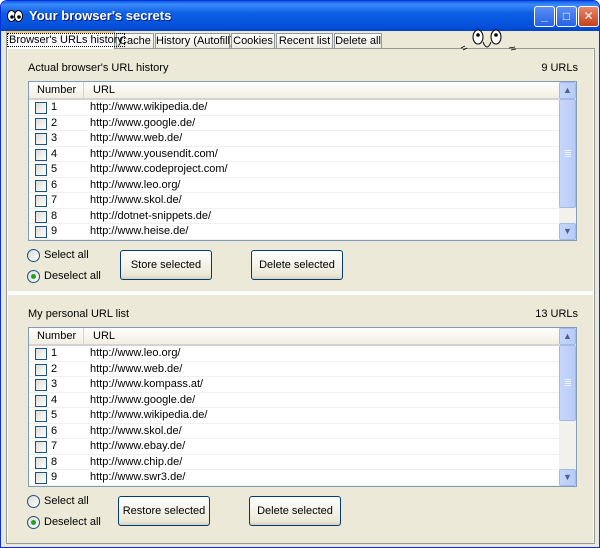 Image resolution: width=600 pixels, height=548 pixels. What do you see at coordinates (294, 201) in the screenshot?
I see `table-row: 7 http://www.skol.de/` at bounding box center [294, 201].